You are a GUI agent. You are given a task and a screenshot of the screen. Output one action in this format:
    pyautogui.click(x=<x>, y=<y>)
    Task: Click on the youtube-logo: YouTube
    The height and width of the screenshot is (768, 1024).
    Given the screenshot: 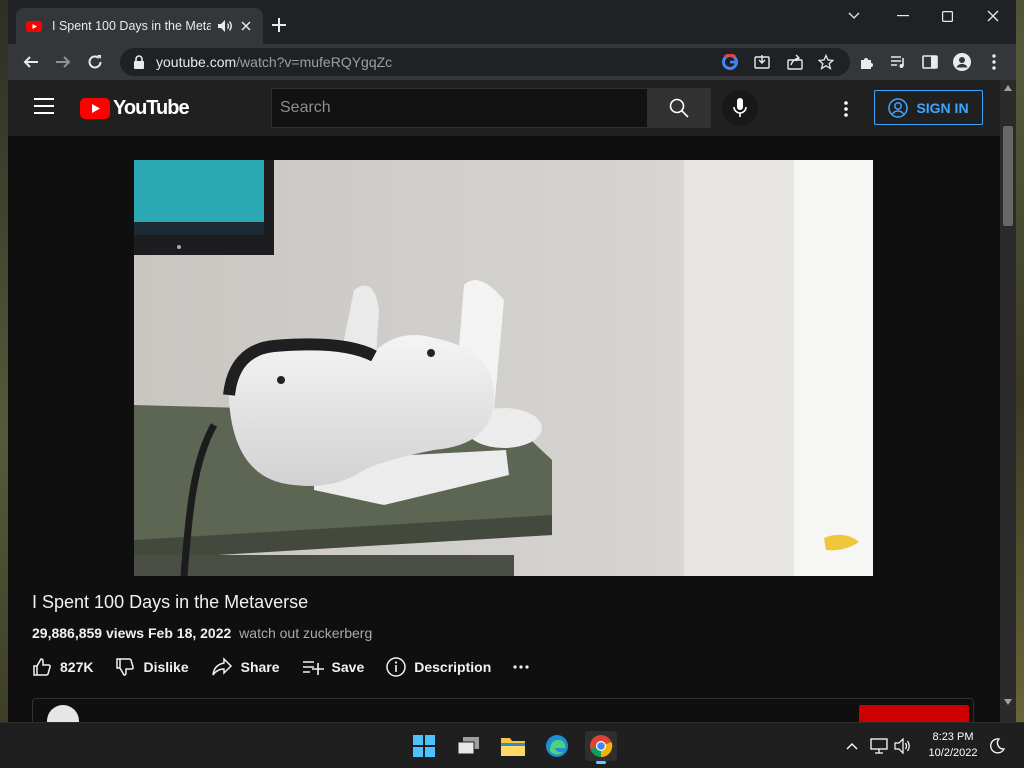 What is the action you would take?
    pyautogui.click(x=135, y=108)
    